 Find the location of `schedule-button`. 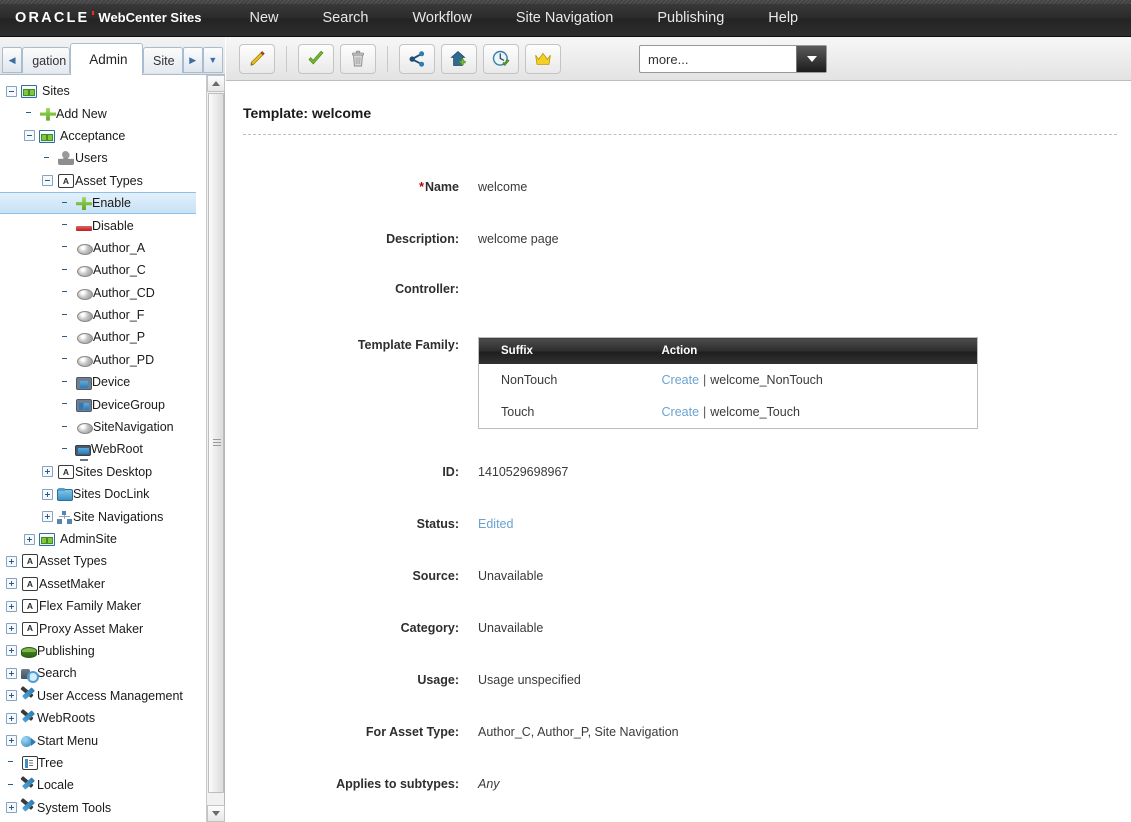

schedule-button is located at coordinates (501, 58).